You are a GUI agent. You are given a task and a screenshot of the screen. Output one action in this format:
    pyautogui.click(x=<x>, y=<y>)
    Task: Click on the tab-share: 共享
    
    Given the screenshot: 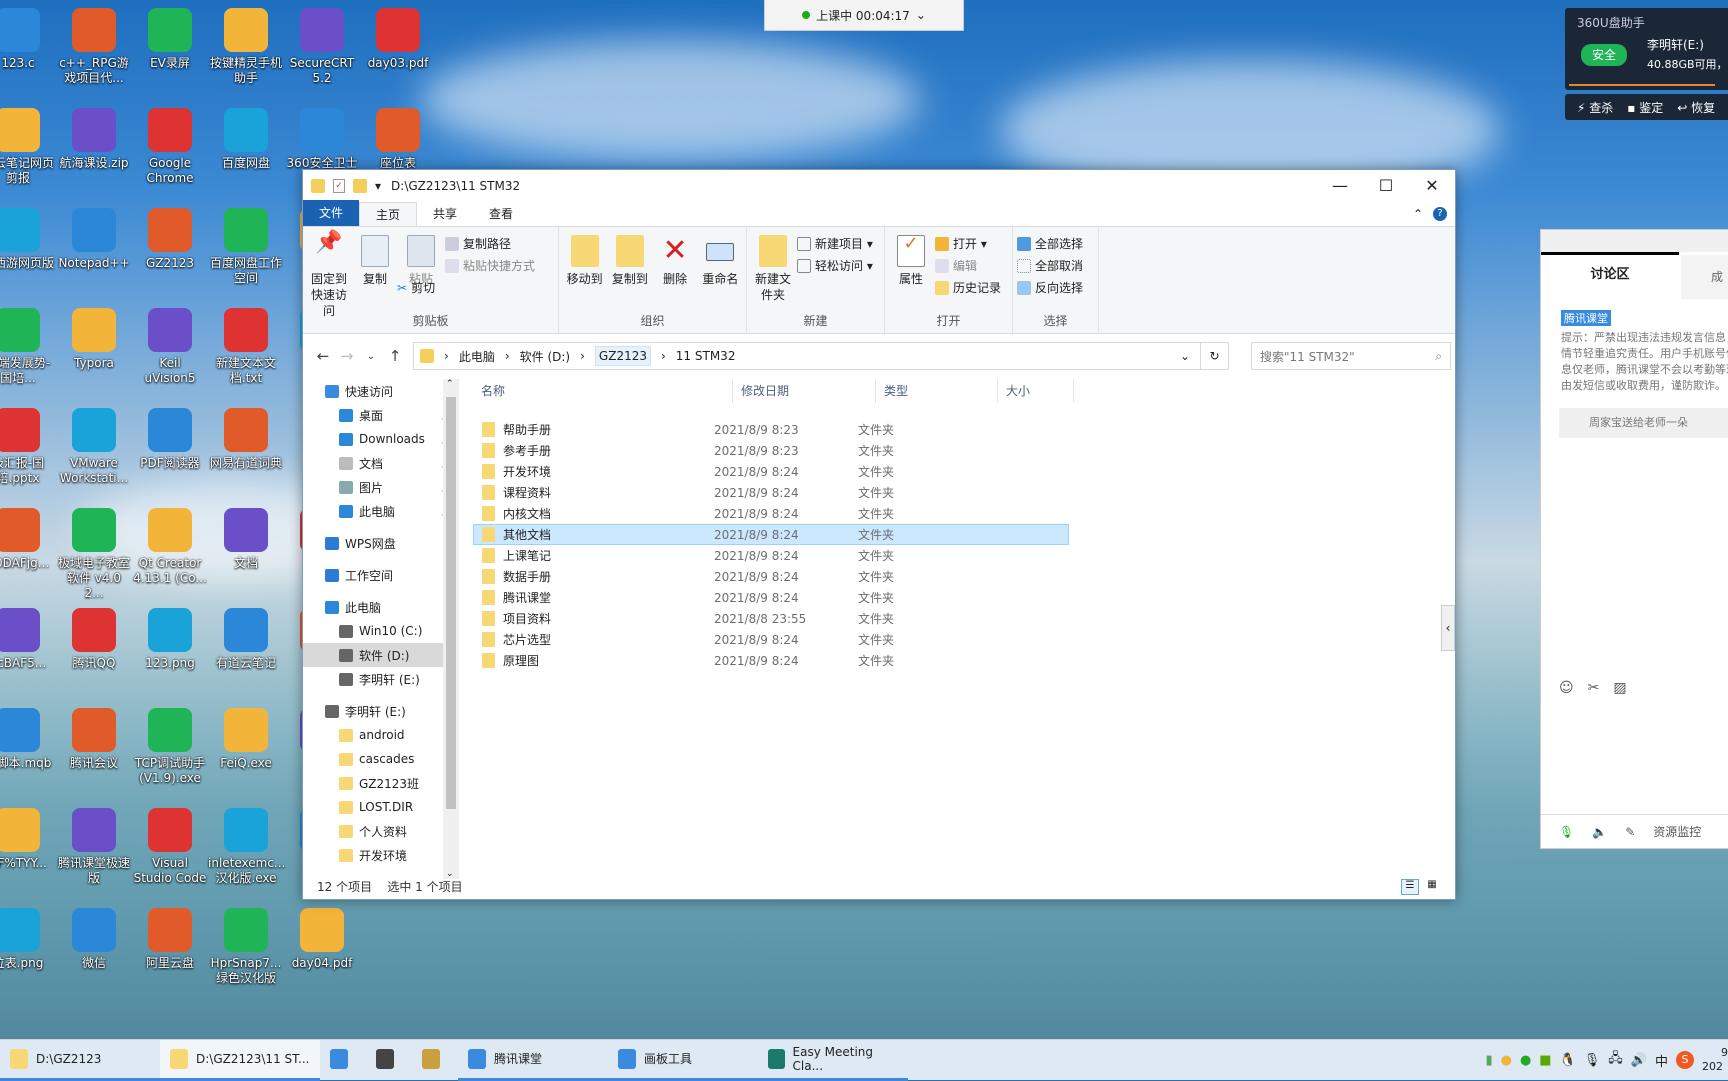 What is the action you would take?
    pyautogui.click(x=445, y=214)
    